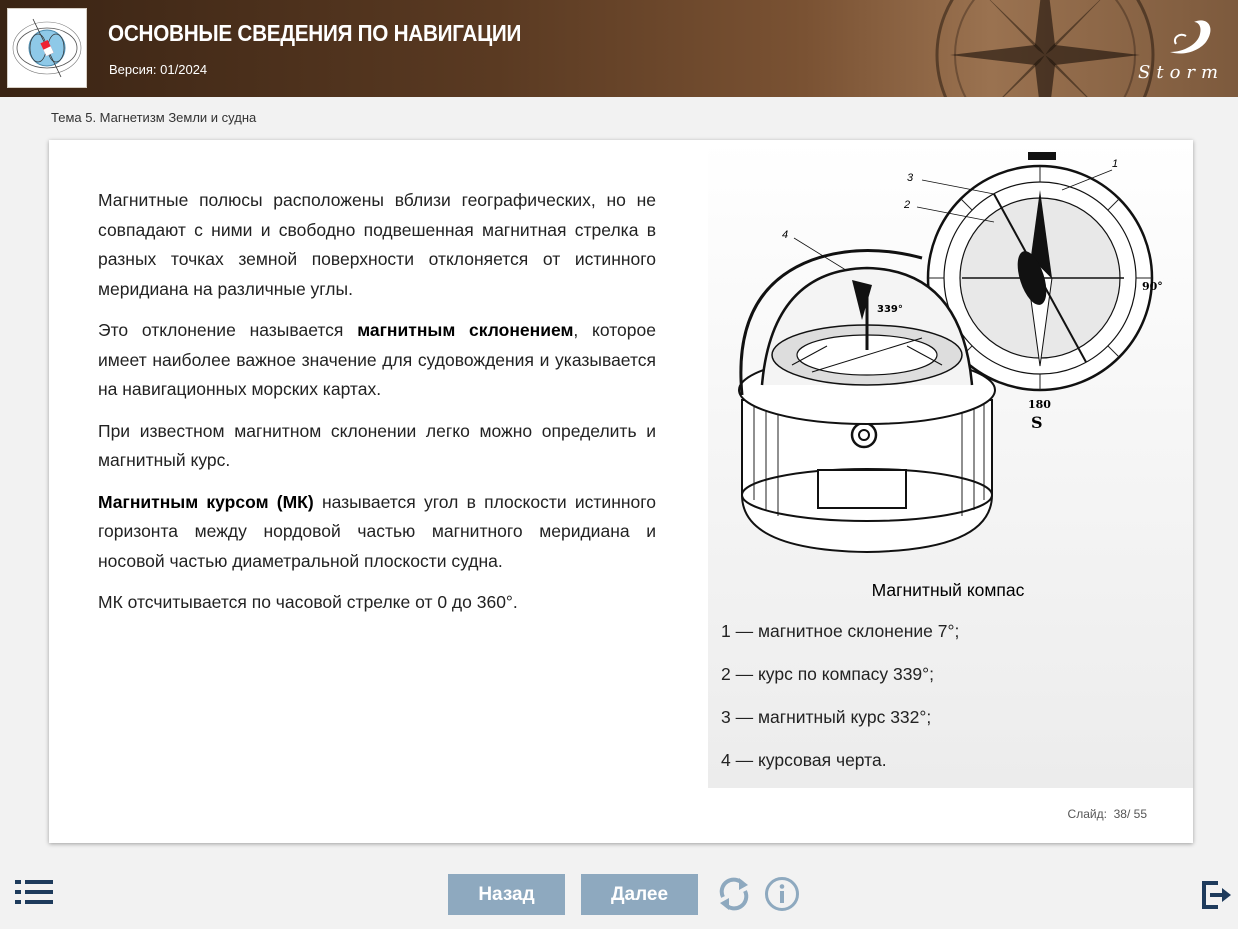 The width and height of the screenshot is (1238, 929). What do you see at coordinates (950, 353) in the screenshot?
I see `magnetic-compass-illustration: 90° 180 S 3 2 1 4 339°` at bounding box center [950, 353].